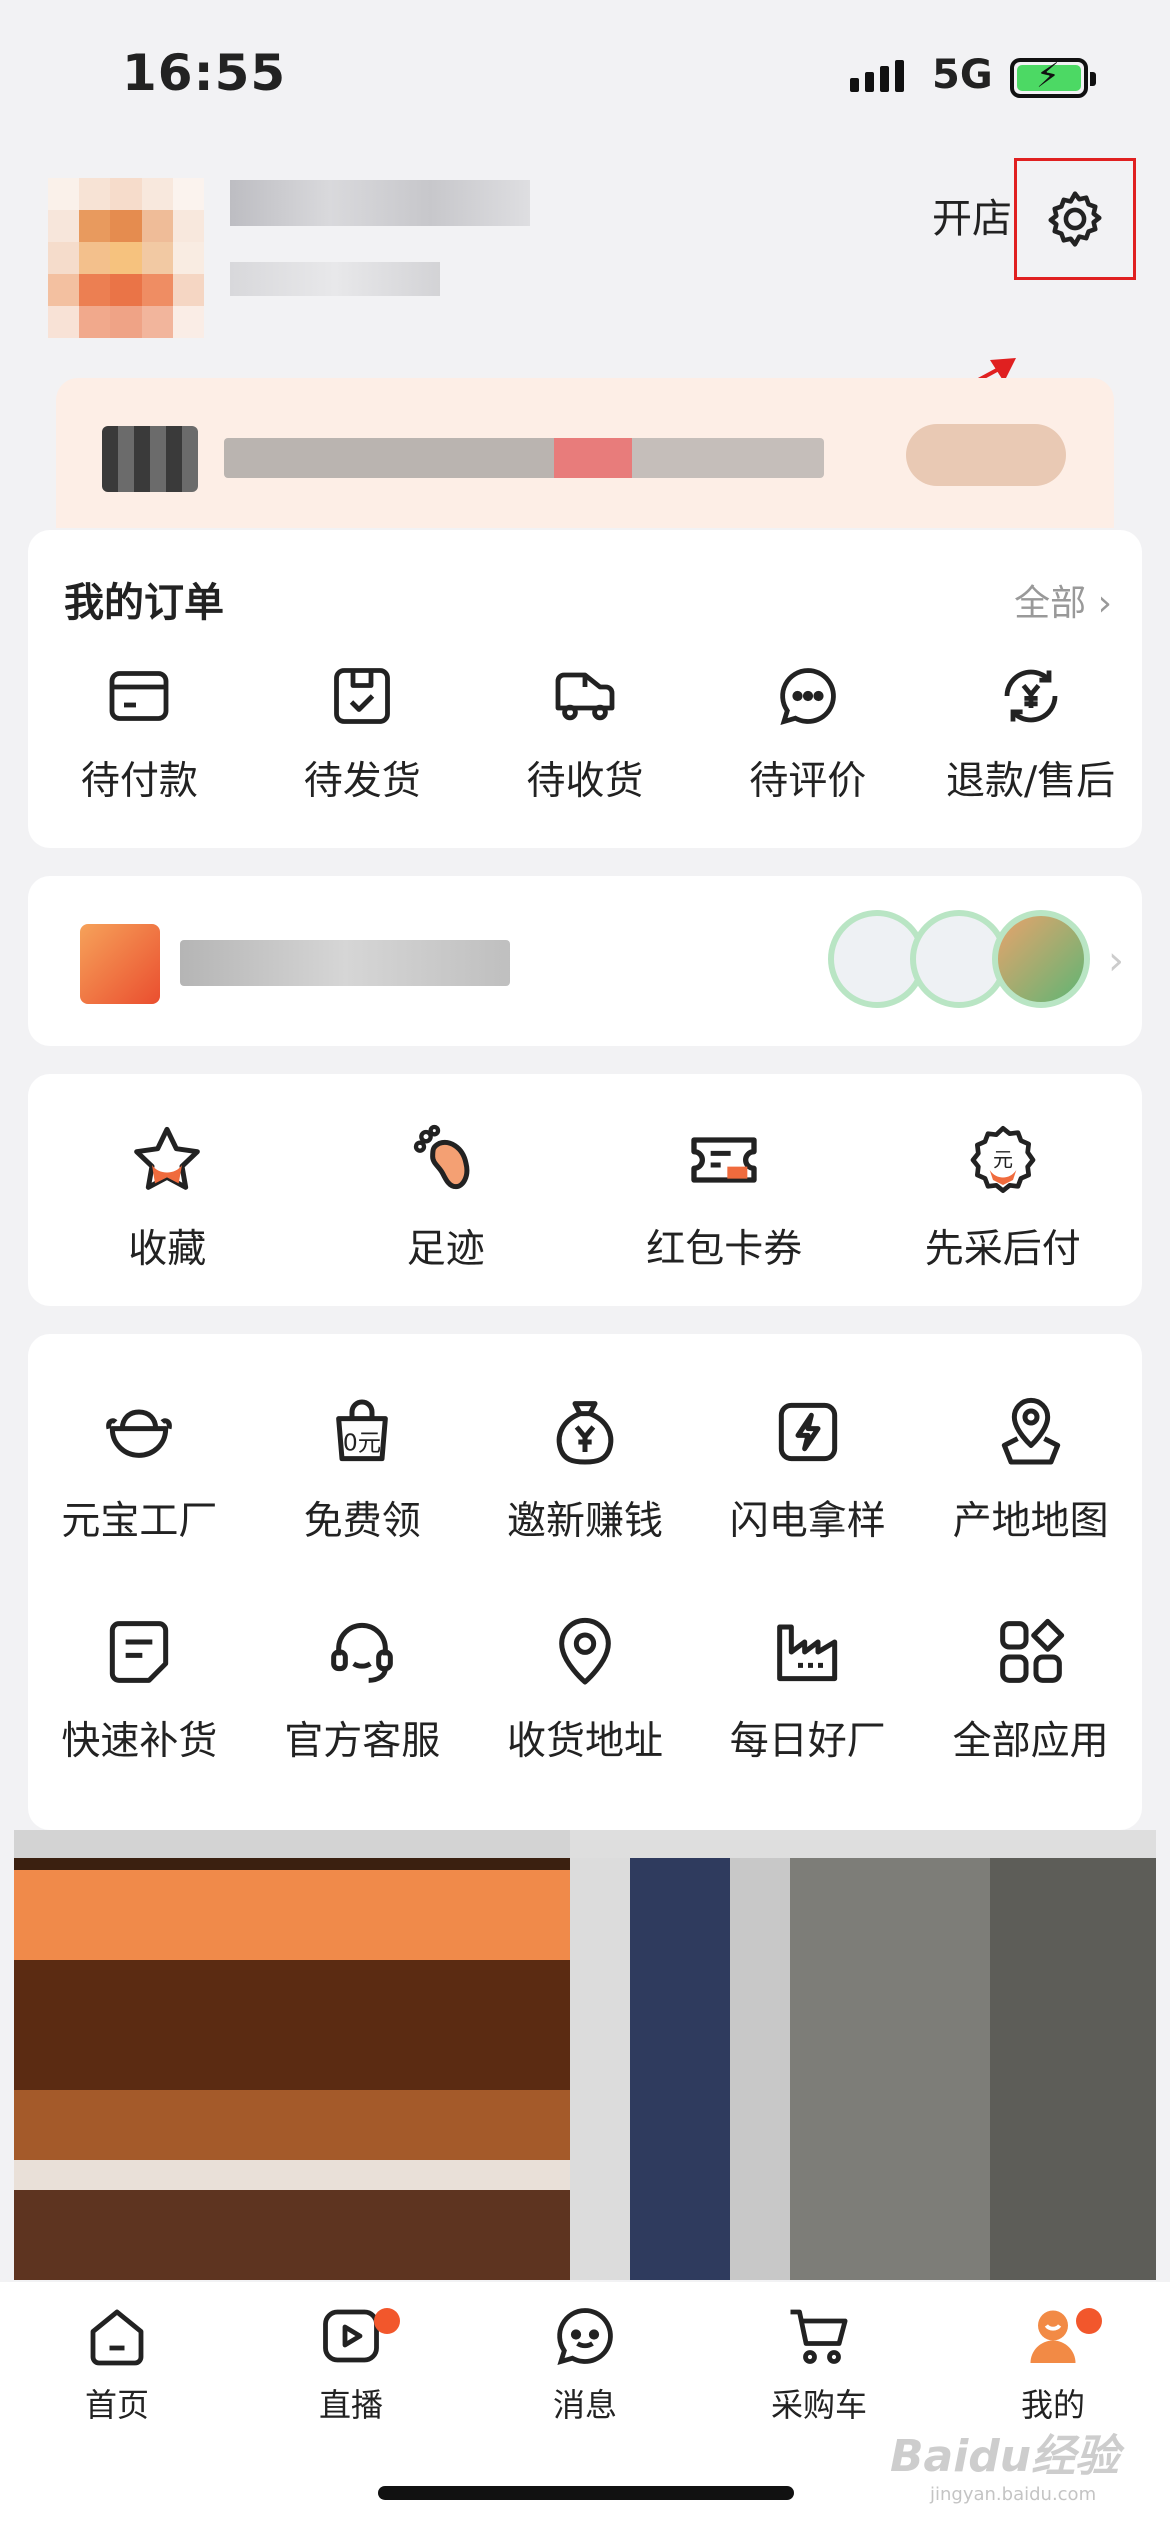  Describe the element at coordinates (150, 459) in the screenshot. I see `promo-icon-redacted` at that location.